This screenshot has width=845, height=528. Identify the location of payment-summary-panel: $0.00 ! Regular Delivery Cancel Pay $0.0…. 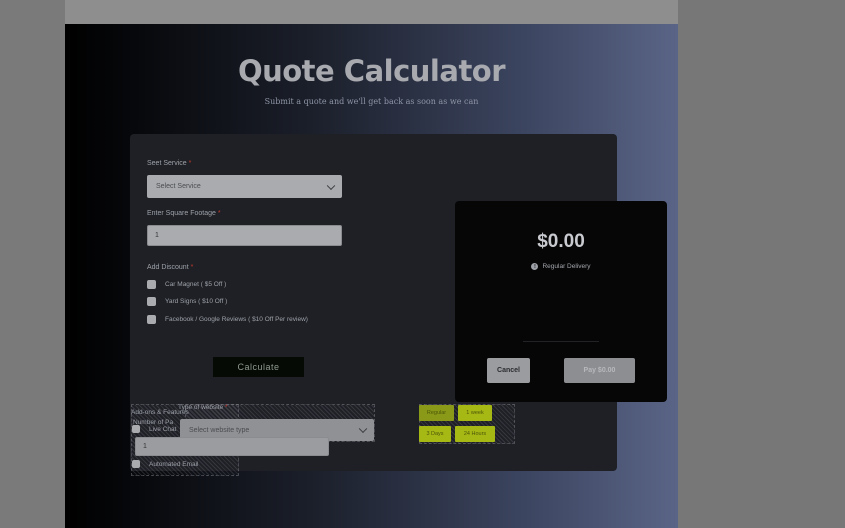
(561, 301).